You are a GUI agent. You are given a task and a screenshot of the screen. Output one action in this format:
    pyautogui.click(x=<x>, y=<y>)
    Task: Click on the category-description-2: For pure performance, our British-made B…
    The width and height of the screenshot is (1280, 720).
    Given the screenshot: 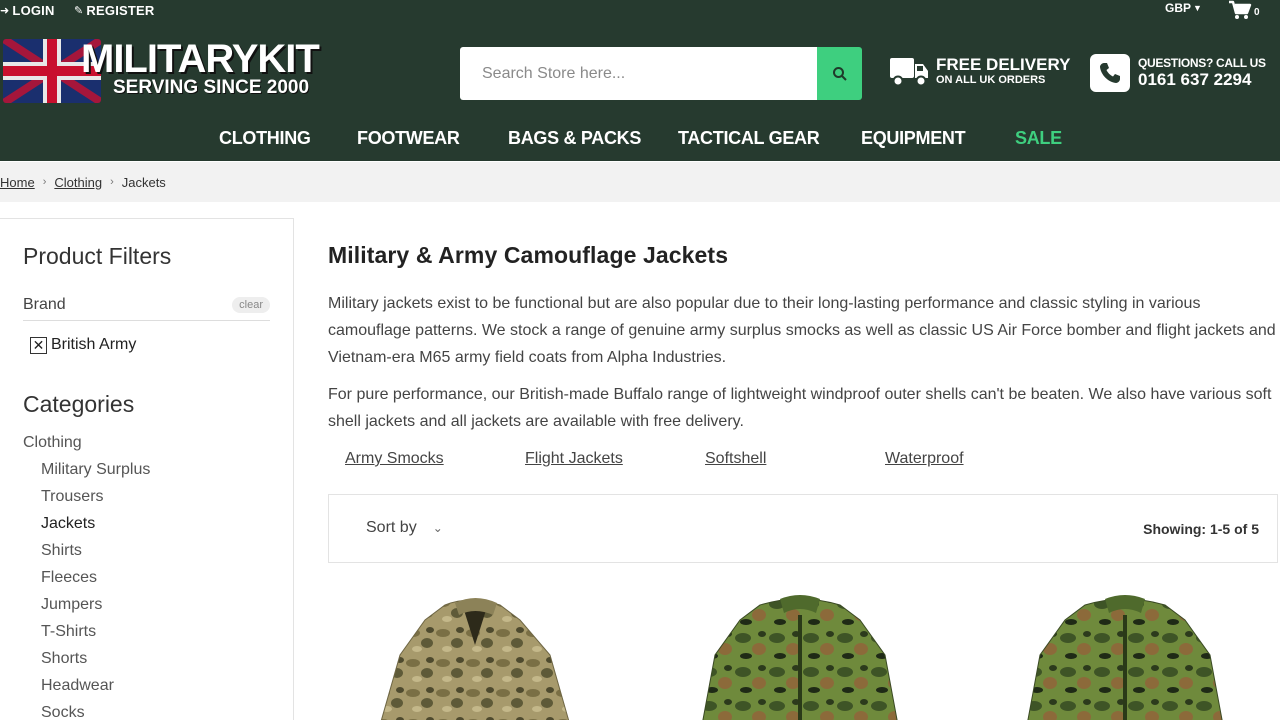 What is the action you would take?
    pyautogui.click(x=800, y=408)
    